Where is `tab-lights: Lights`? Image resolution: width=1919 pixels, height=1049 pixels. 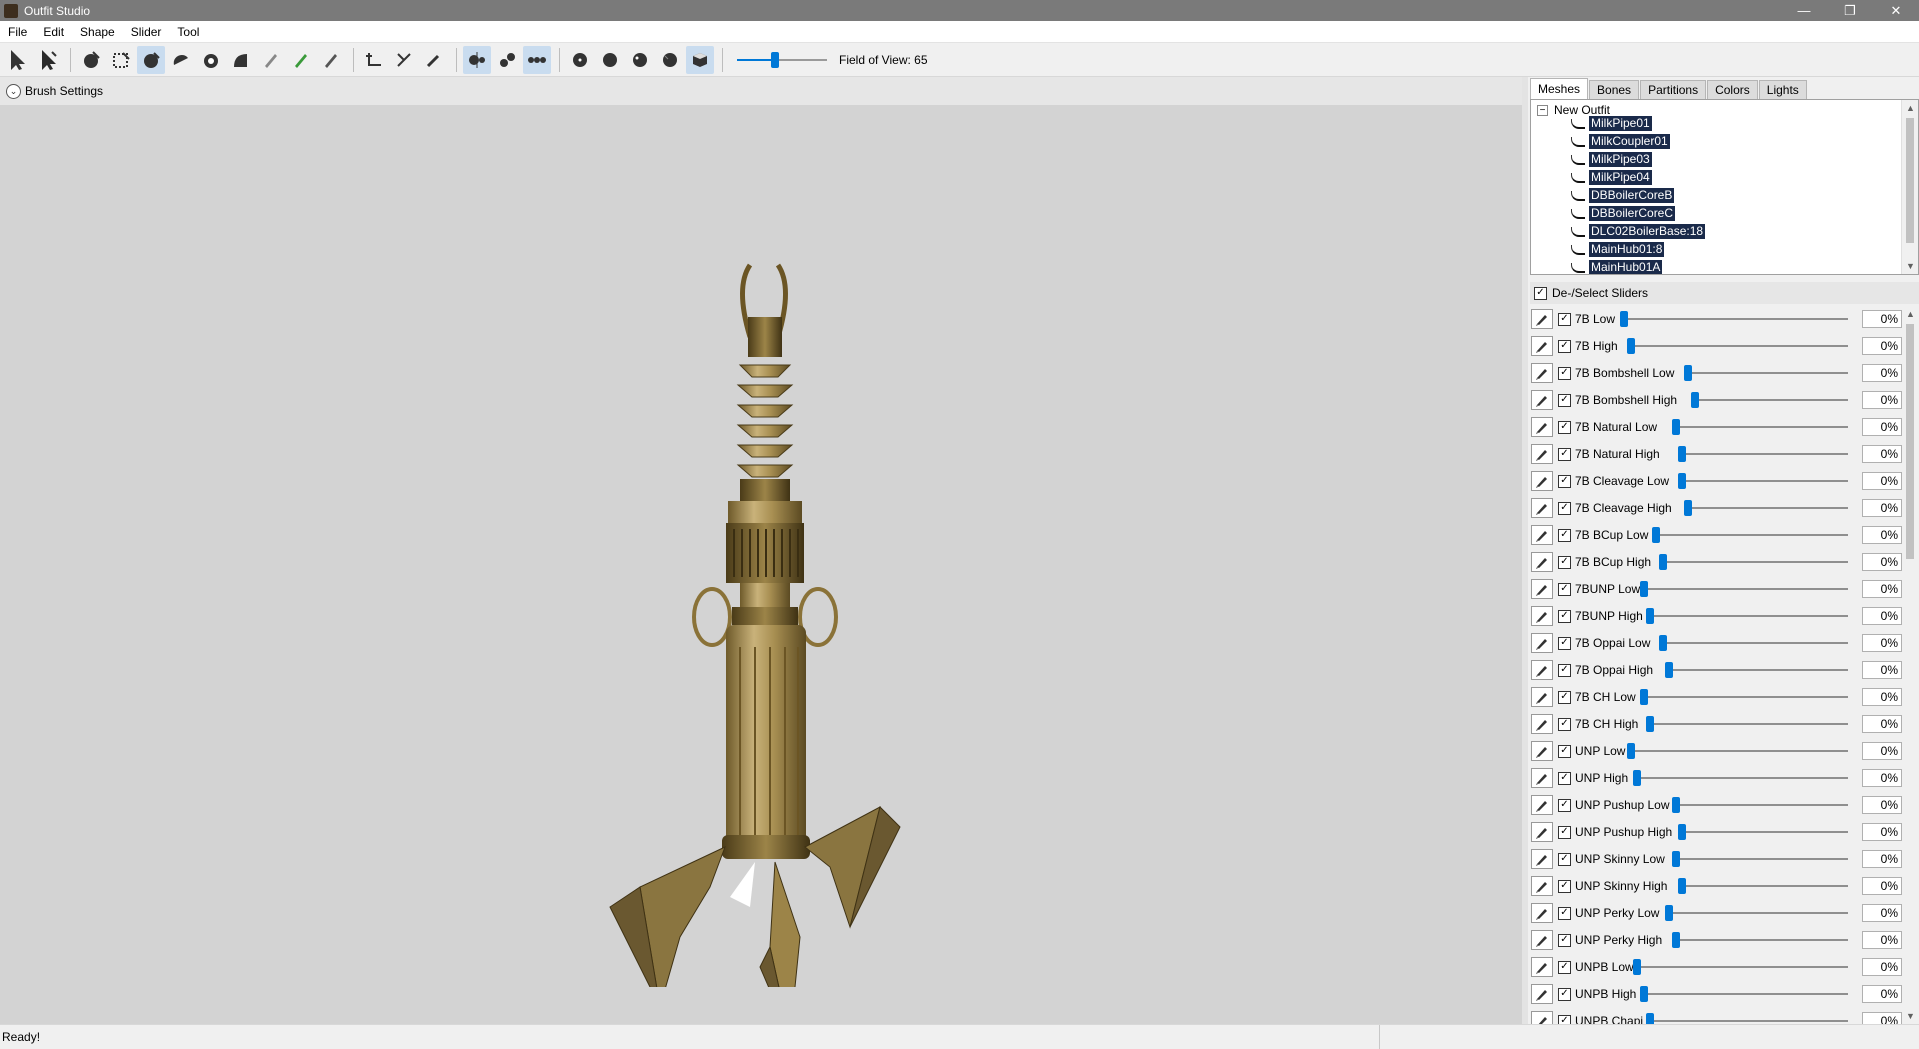
tab-lights: Lights is located at coordinates (1782, 89).